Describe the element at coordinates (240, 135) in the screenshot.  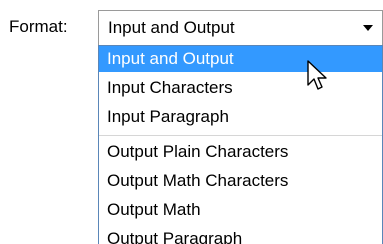
I see `list-separator` at that location.